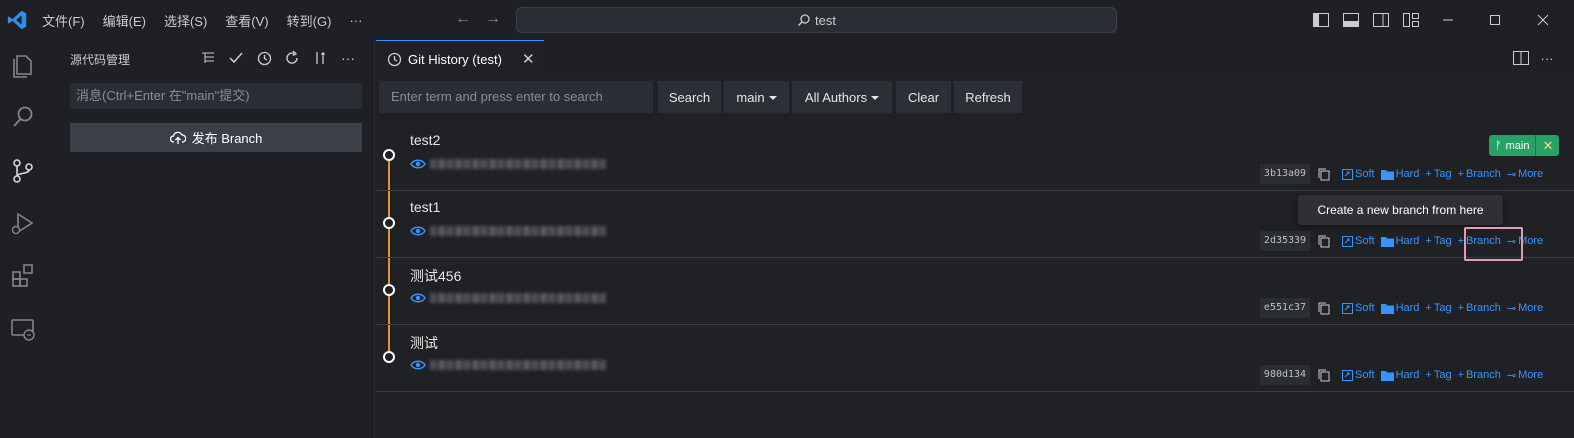 The image size is (1574, 438). Describe the element at coordinates (355, 20) in the screenshot. I see `menu-more: ···` at that location.